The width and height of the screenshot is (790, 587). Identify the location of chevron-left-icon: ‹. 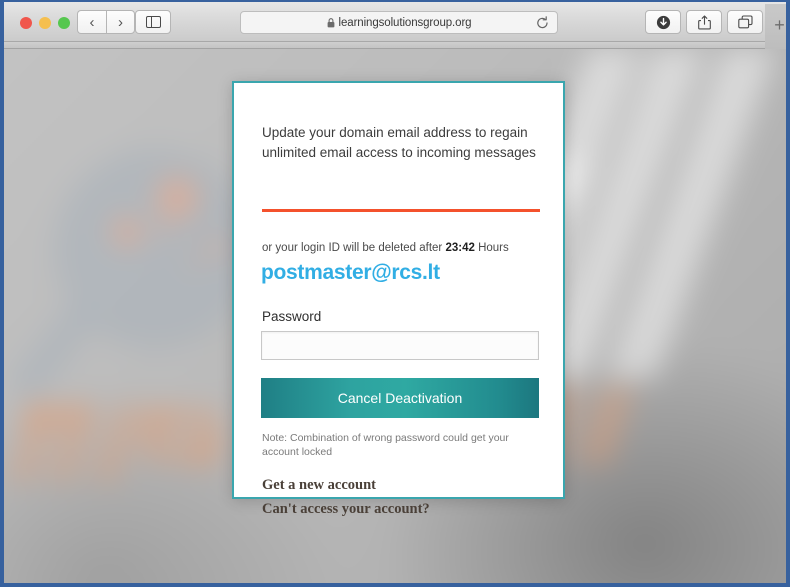
(92, 22).